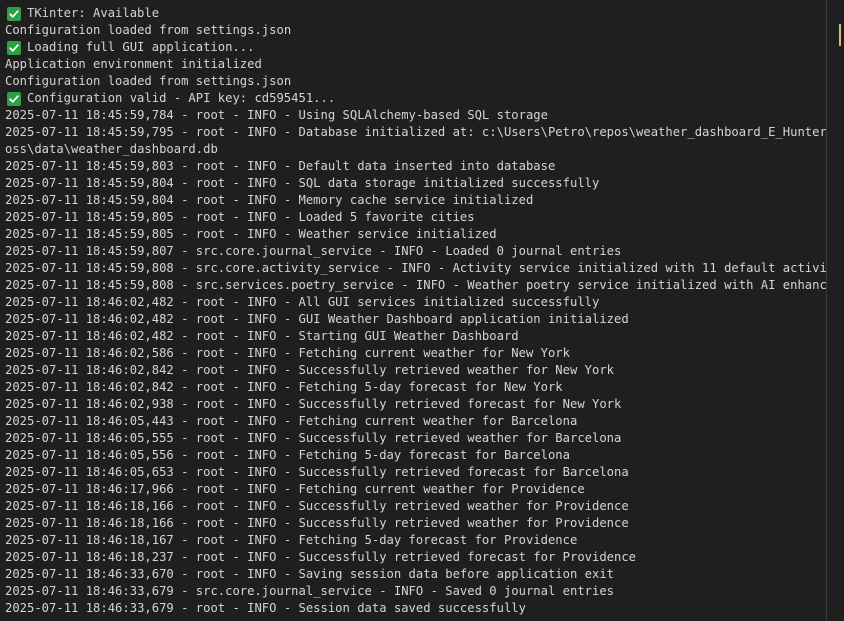  Describe the element at coordinates (133, 64) in the screenshot. I see `log-text: Application environment initialized` at that location.